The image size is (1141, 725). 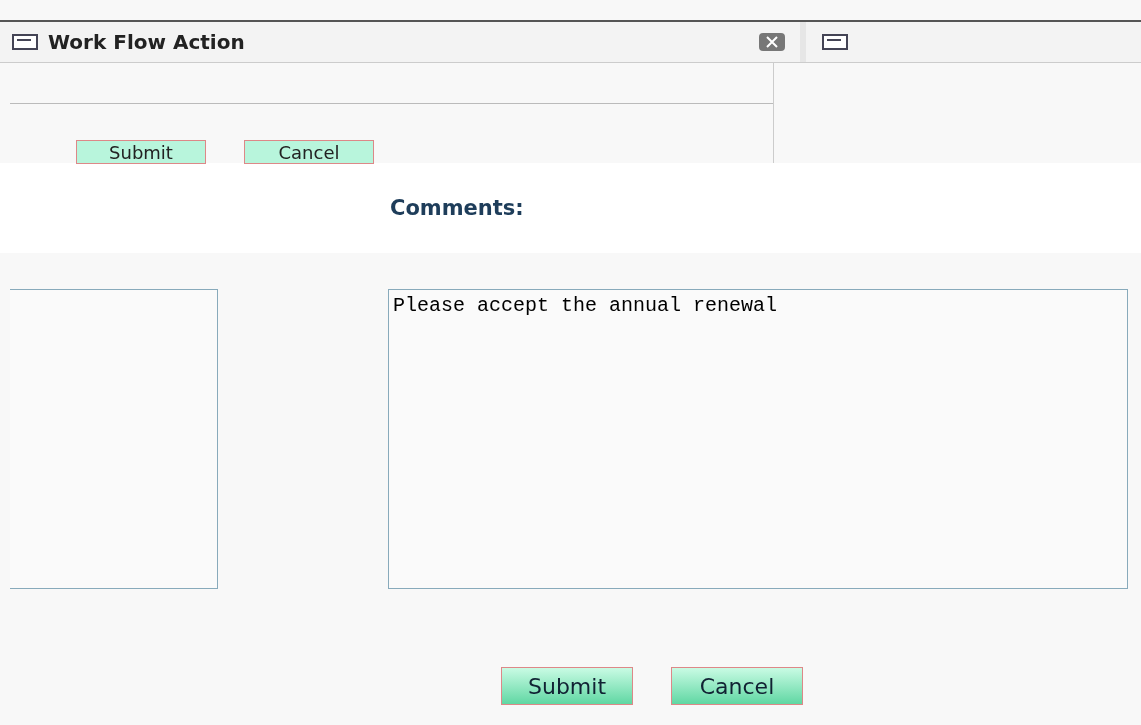 I want to click on comments-label: Comments:, so click(x=457, y=208).